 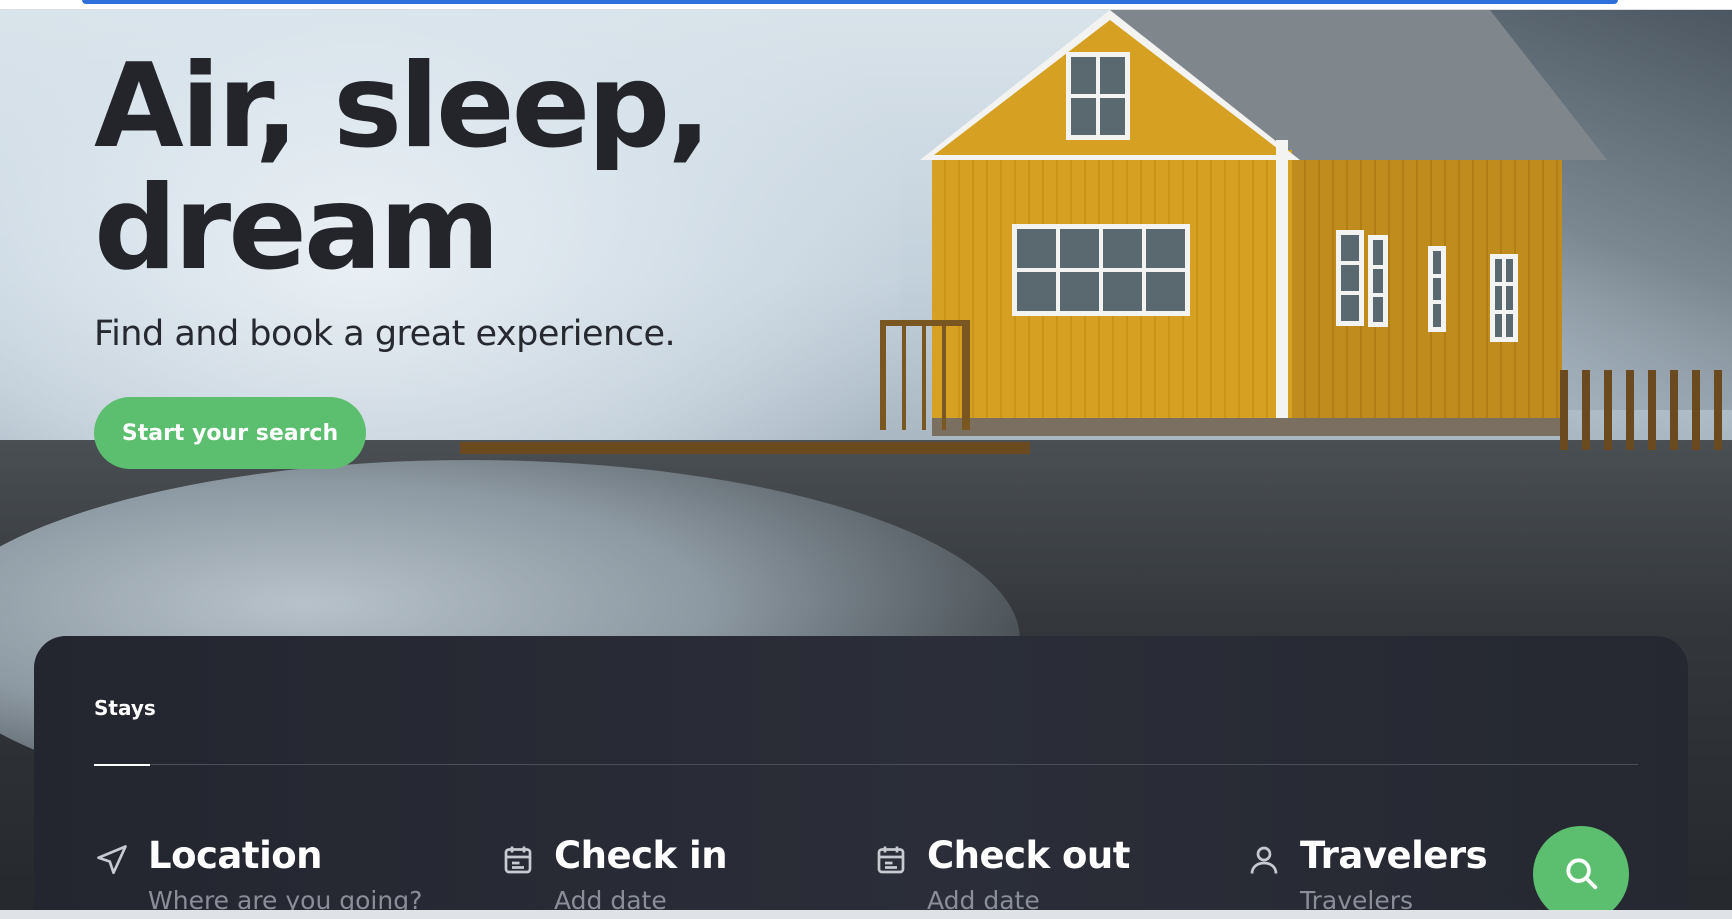 I want to click on check-out-field: Check out Add date, so click(x=1053, y=876).